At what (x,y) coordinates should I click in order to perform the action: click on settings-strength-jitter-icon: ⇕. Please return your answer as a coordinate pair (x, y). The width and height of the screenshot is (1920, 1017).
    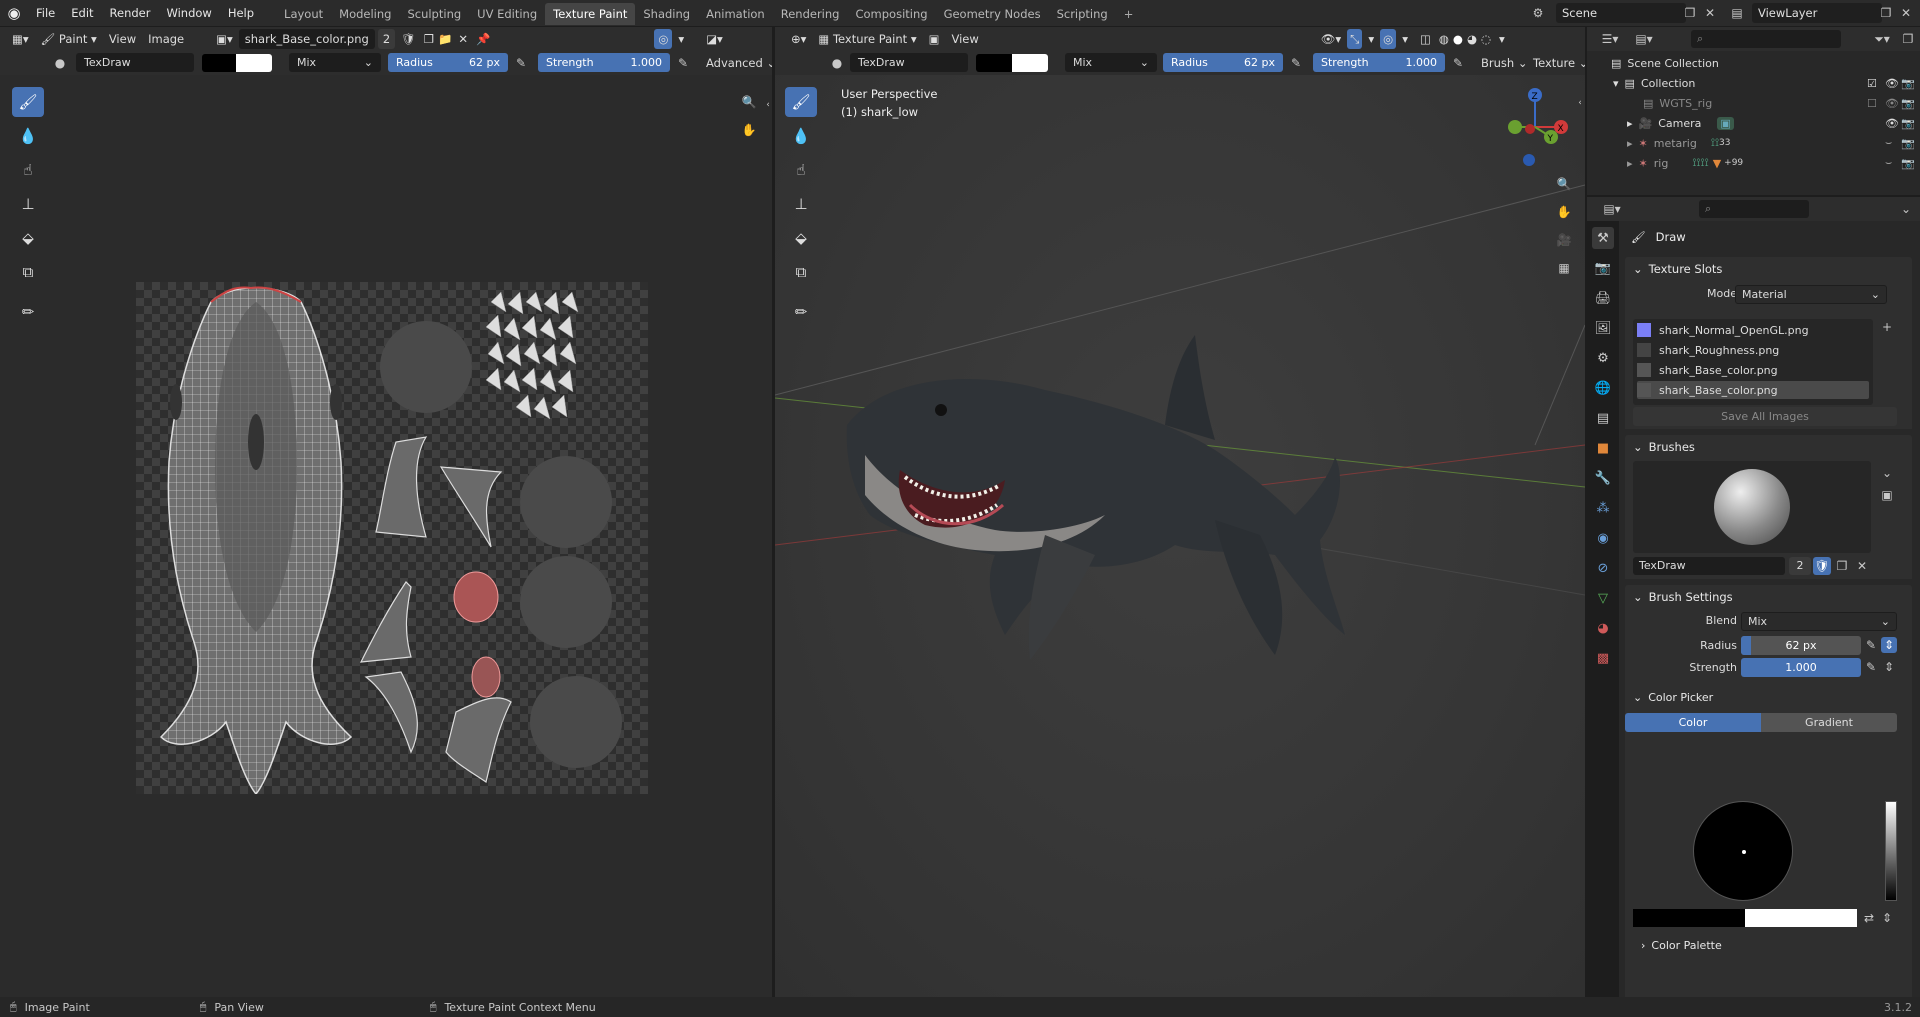
    Looking at the image, I should click on (1889, 667).